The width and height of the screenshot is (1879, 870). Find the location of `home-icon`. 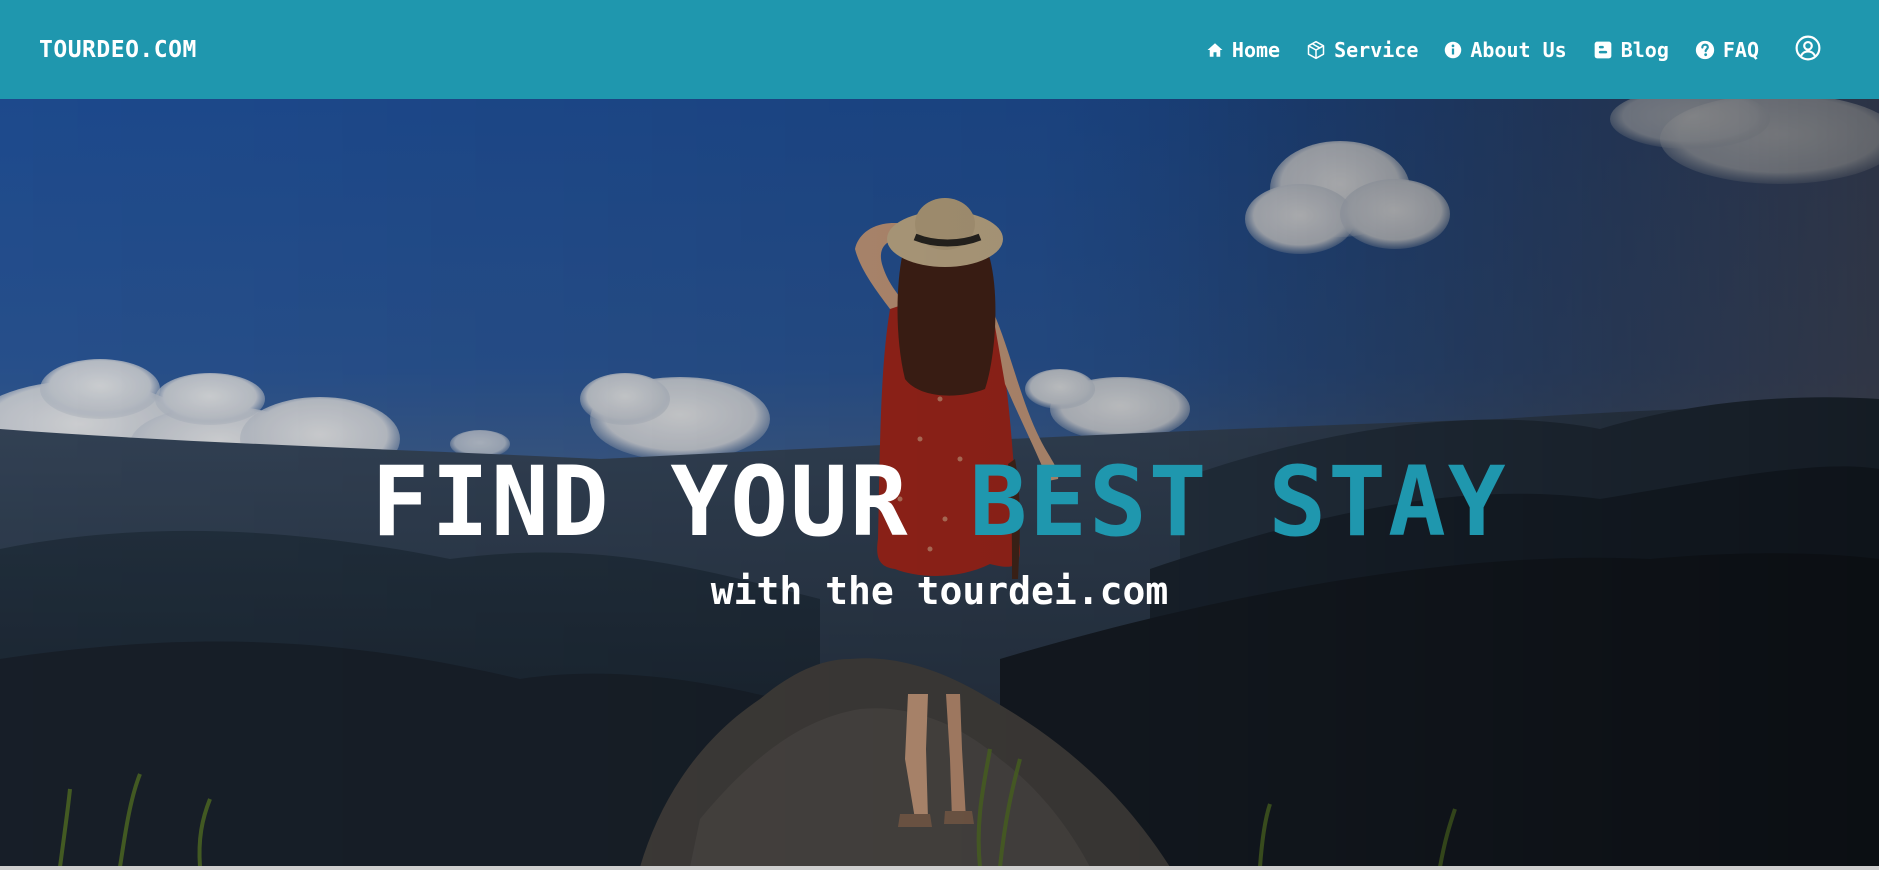

home-icon is located at coordinates (1215, 50).